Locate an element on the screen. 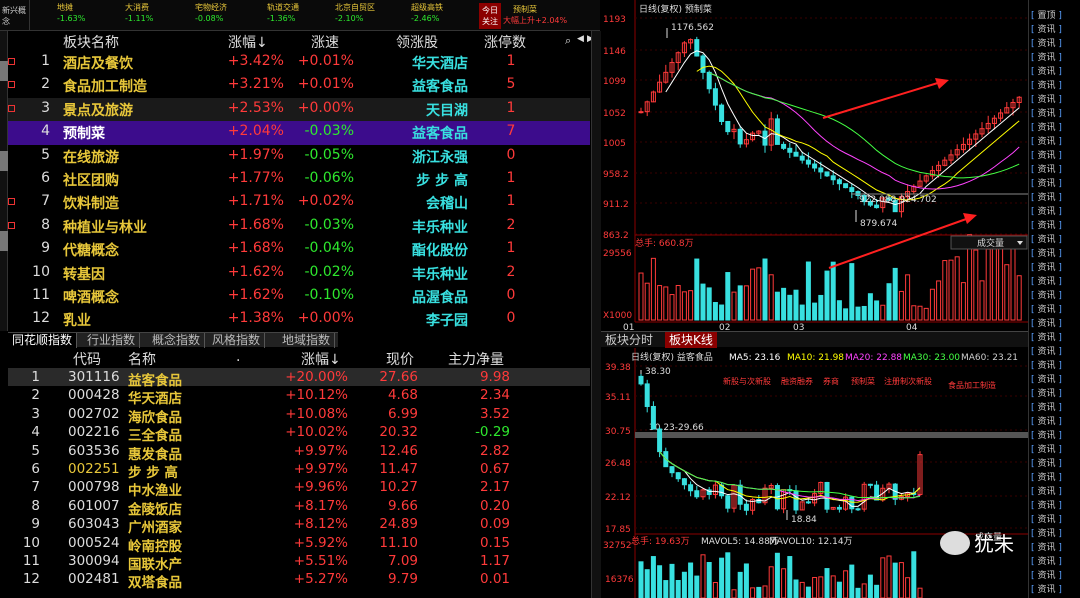 The image size is (1080, 598). prev-arrow-icon: ◀ is located at coordinates (580, 39).